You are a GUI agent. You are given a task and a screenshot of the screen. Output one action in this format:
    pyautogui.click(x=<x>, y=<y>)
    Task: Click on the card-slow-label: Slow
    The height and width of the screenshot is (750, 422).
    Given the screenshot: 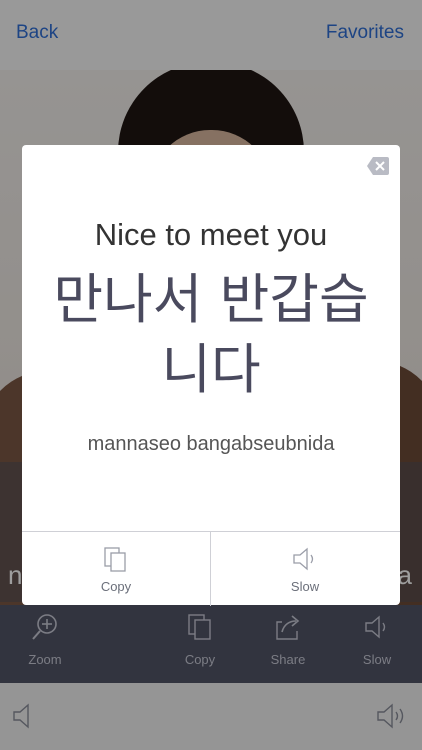 What is the action you would take?
    pyautogui.click(x=305, y=586)
    